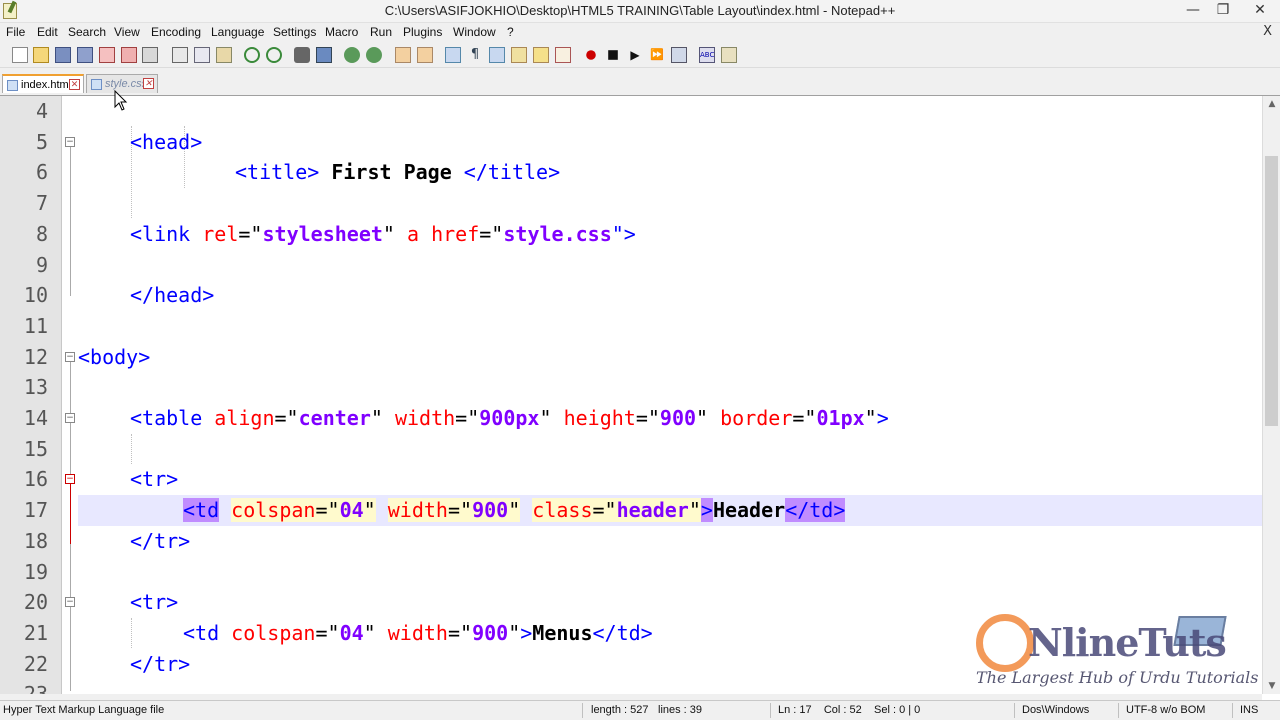 The image size is (1280, 720). What do you see at coordinates (1056, 710) in the screenshot?
I see `status-eol: Dos\Windows` at bounding box center [1056, 710].